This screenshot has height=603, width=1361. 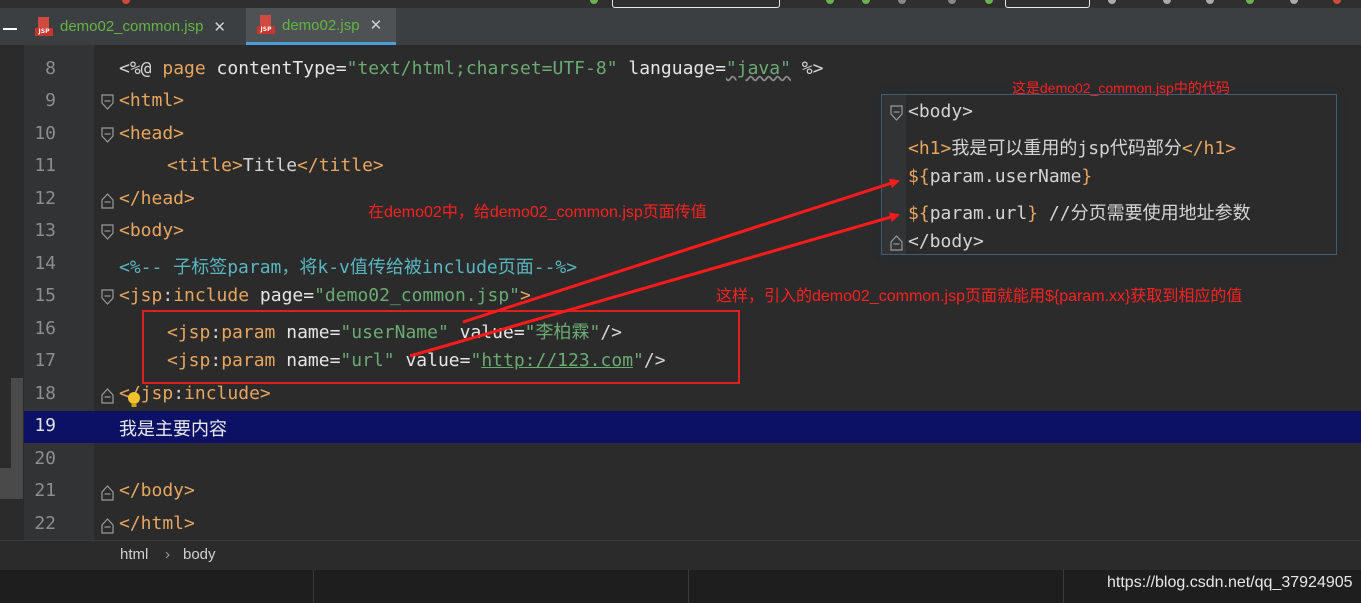 What do you see at coordinates (199, 554) in the screenshot?
I see `breadcrumb-body: body` at bounding box center [199, 554].